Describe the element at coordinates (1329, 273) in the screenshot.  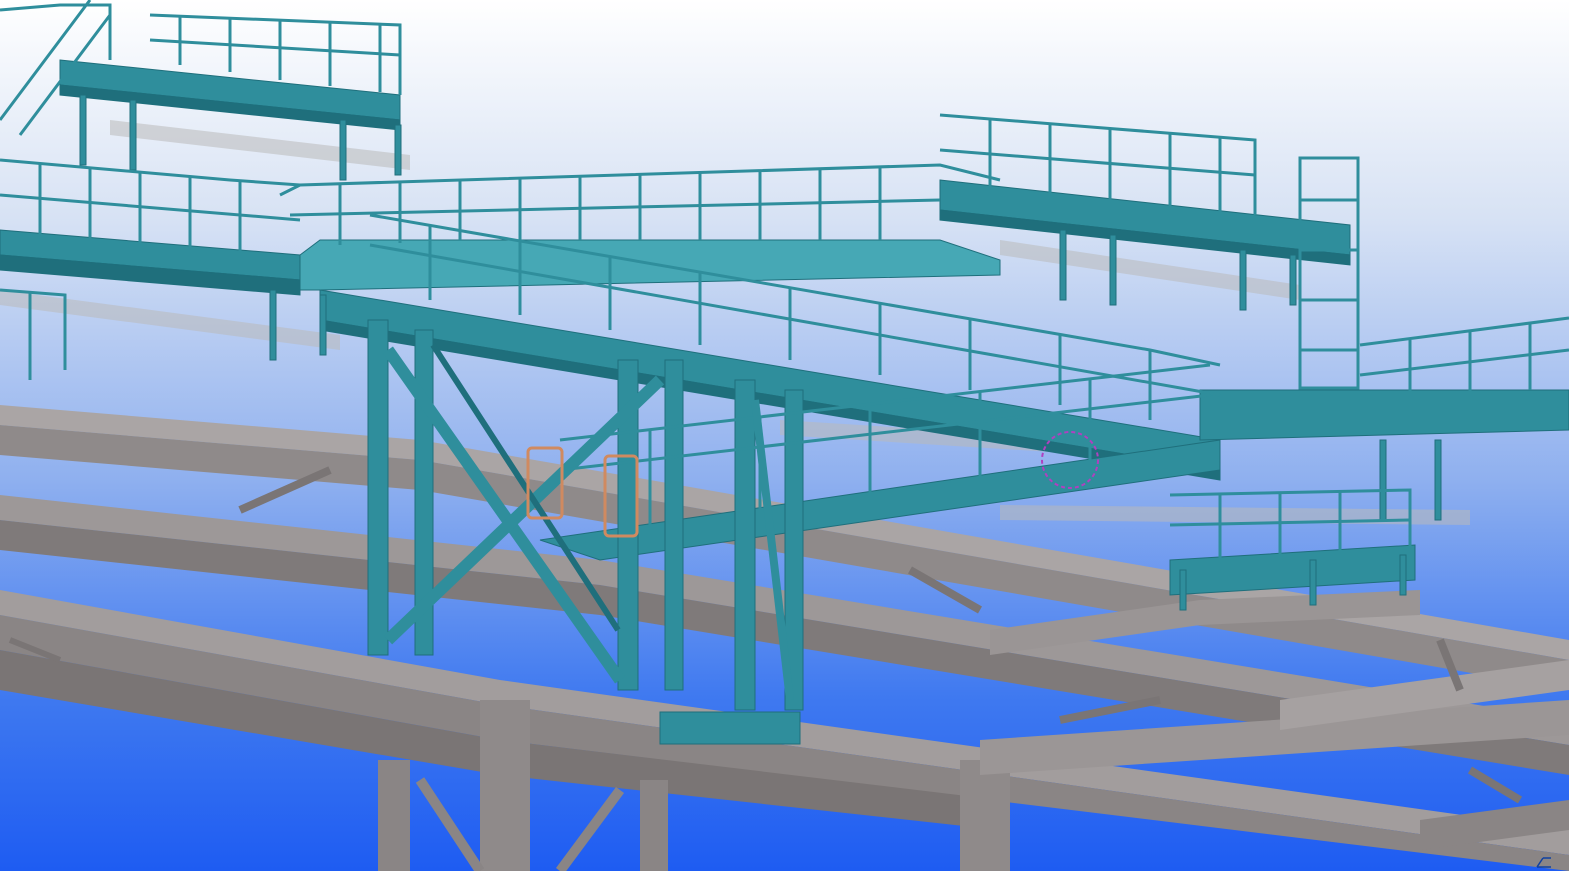
I see `ladder-cage` at that location.